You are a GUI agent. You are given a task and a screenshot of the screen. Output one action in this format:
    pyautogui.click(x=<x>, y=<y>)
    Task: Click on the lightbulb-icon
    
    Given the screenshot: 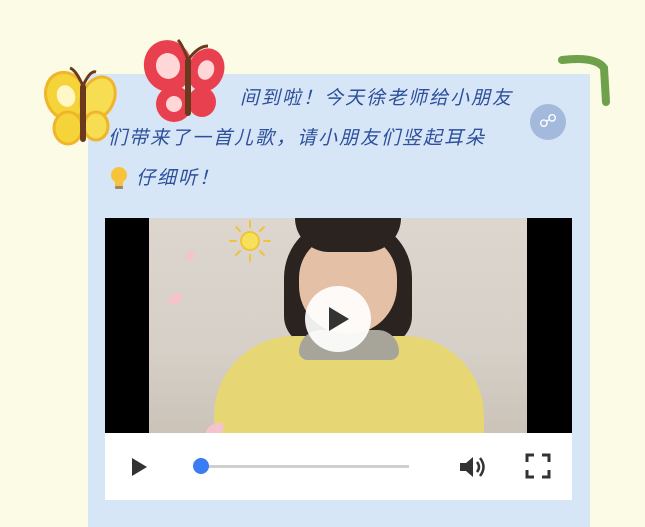 What is the action you would take?
    pyautogui.click(x=119, y=178)
    